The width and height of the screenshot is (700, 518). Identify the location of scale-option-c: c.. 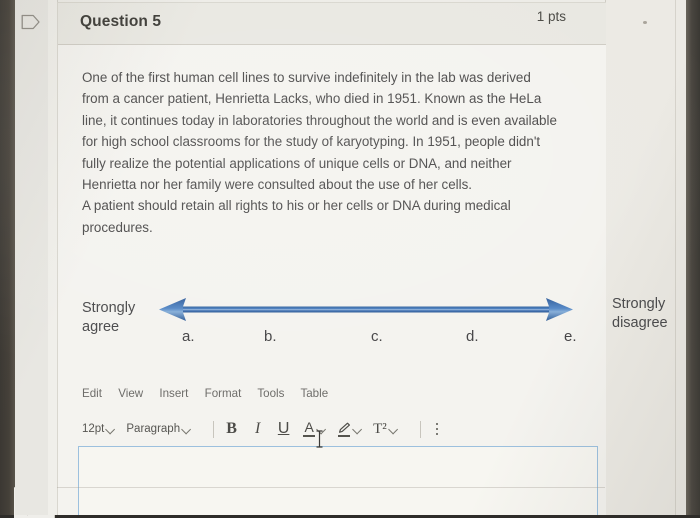
(377, 336).